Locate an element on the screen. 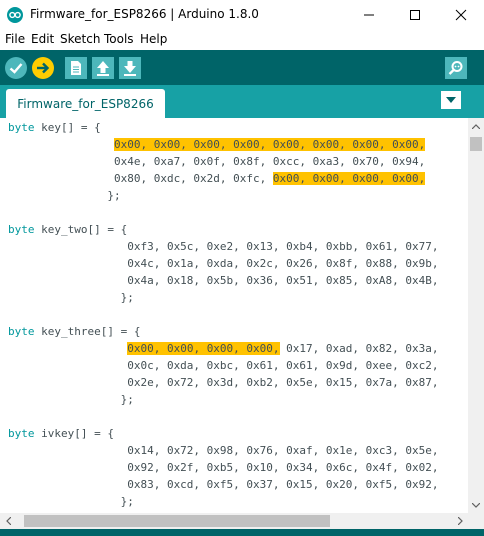 The width and height of the screenshot is (484, 536). code-text: byte key_two[] = { is located at coordinates (68, 229).